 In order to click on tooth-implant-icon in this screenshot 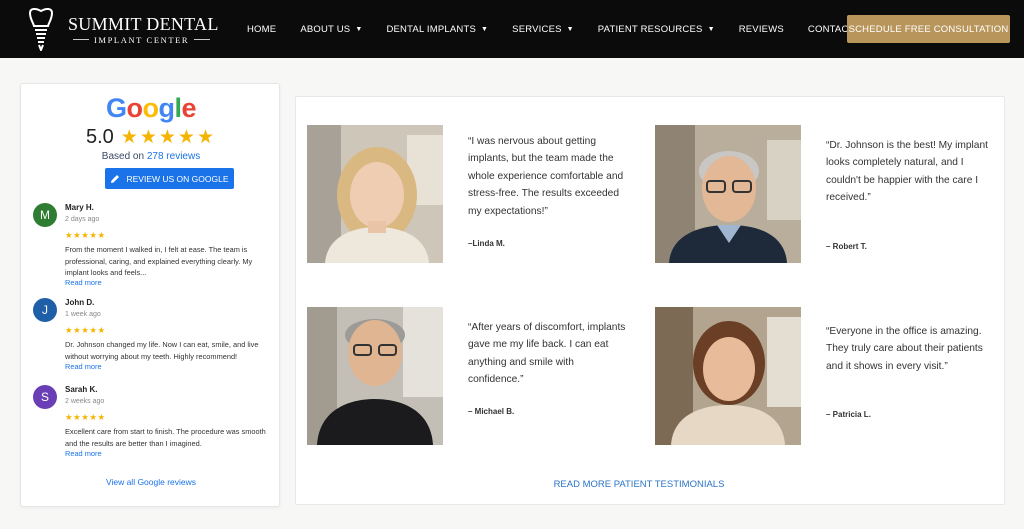, I will do `click(41, 29)`.